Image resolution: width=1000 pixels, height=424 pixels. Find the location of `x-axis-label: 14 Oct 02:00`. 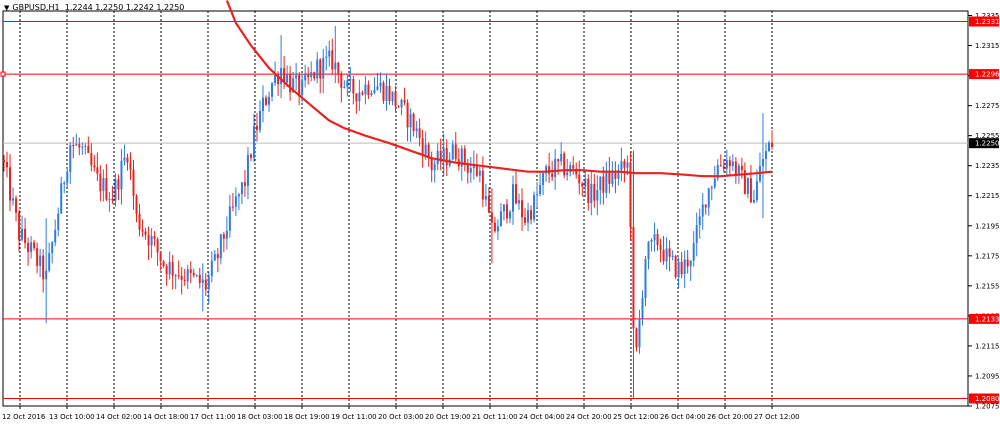

x-axis-label: 14 Oct 02:00 is located at coordinates (119, 417).